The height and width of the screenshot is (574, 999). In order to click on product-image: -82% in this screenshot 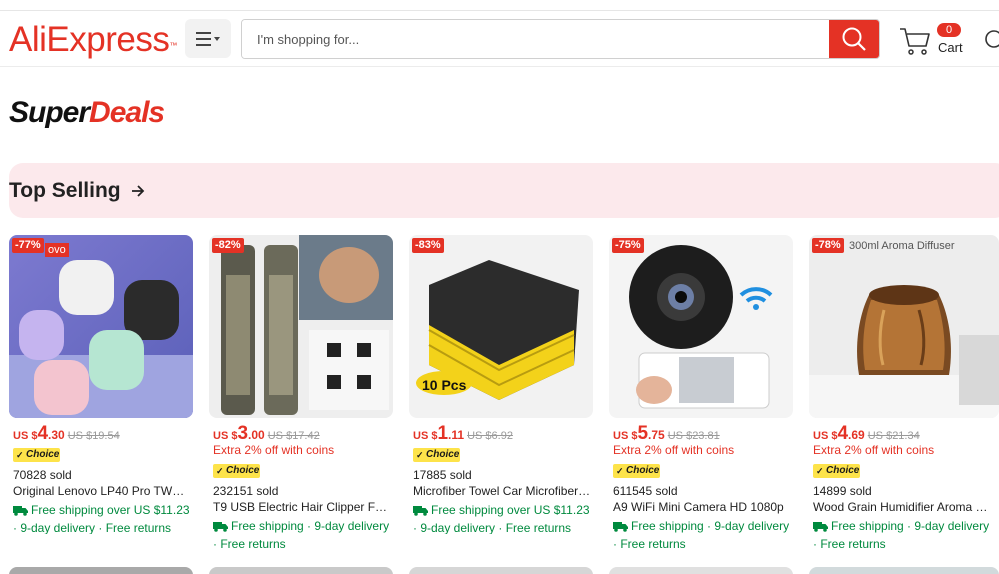, I will do `click(301, 326)`.